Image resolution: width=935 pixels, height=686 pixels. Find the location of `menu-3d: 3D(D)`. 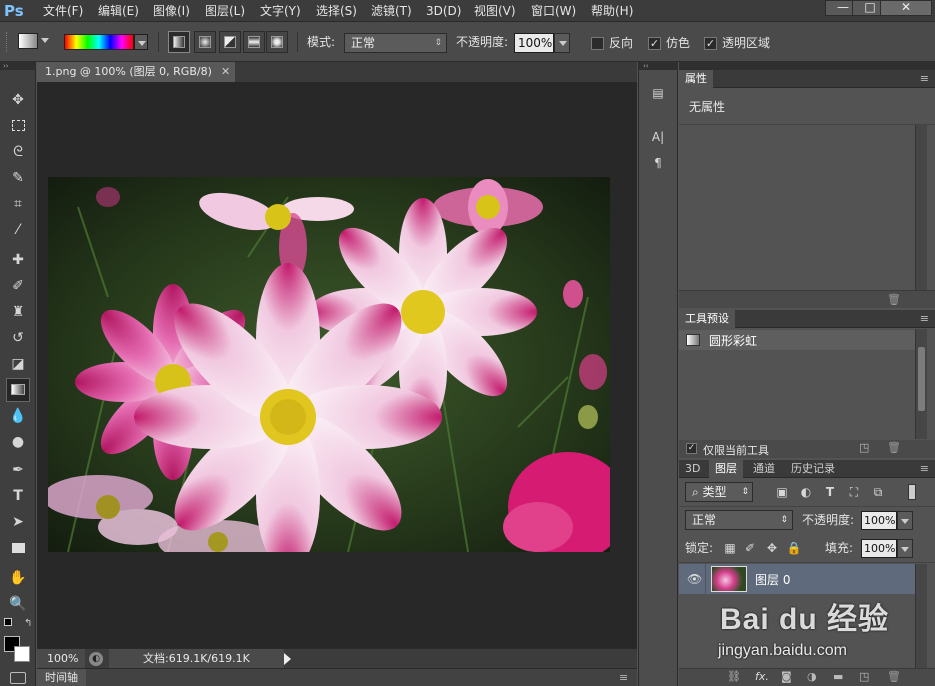

menu-3d: 3D(D) is located at coordinates (443, 11).